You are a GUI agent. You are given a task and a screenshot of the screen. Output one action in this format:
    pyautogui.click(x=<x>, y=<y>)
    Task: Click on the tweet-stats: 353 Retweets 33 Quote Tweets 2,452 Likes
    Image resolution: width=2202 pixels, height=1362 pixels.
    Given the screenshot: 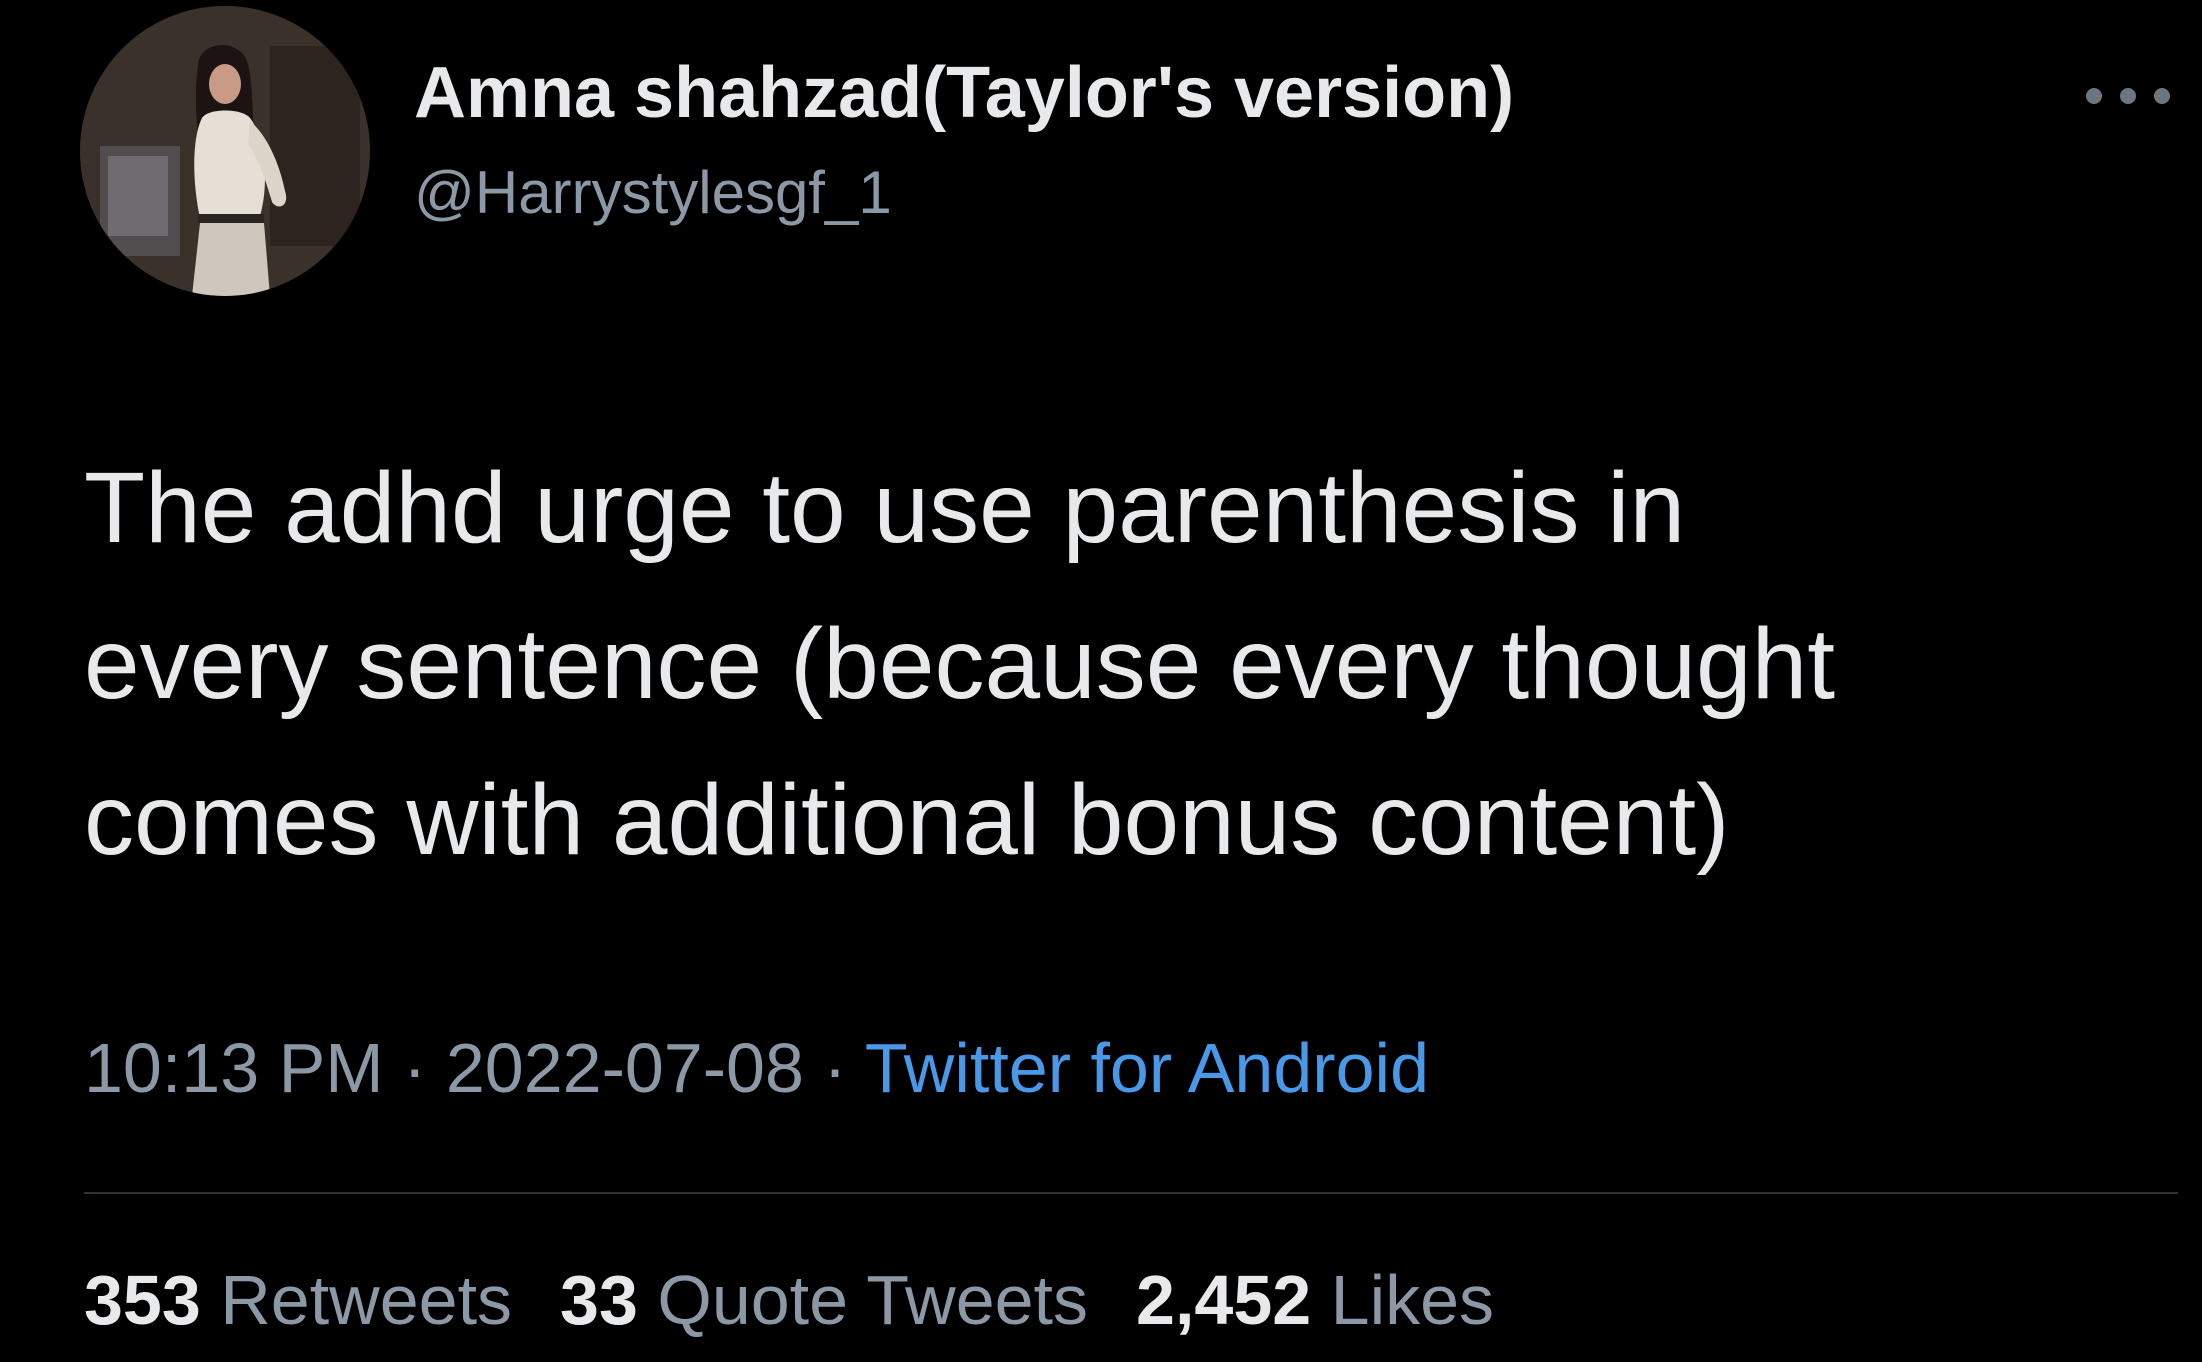 What is the action you would take?
    pyautogui.click(x=789, y=1300)
    